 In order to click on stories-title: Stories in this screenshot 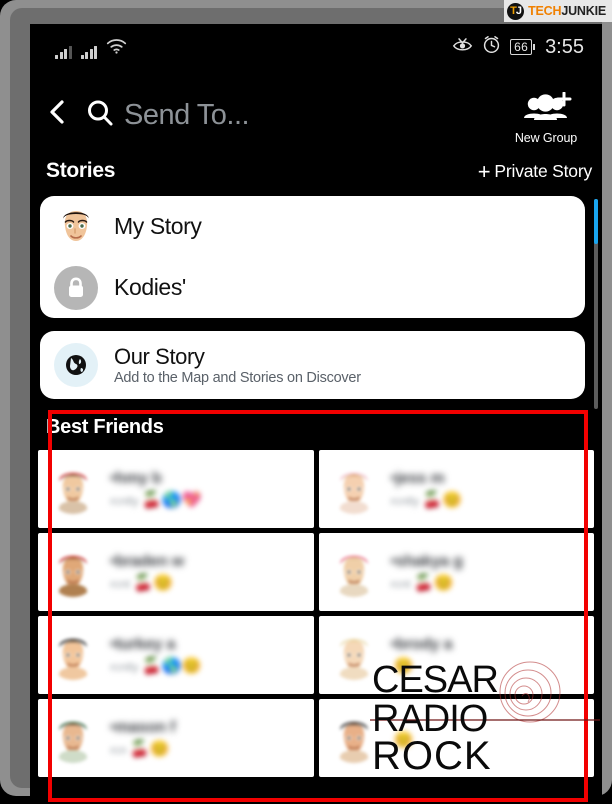, I will do `click(81, 170)`.